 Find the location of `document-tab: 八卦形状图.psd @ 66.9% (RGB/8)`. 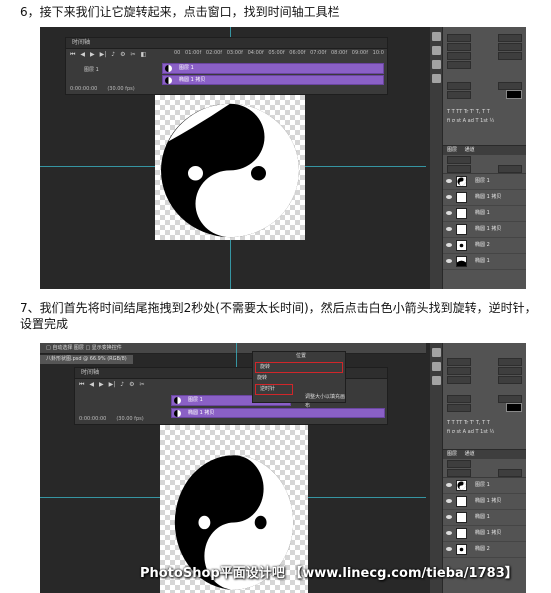

document-tab: 八卦形状图.psd @ 66.9% (RGB/8) is located at coordinates (86, 359).